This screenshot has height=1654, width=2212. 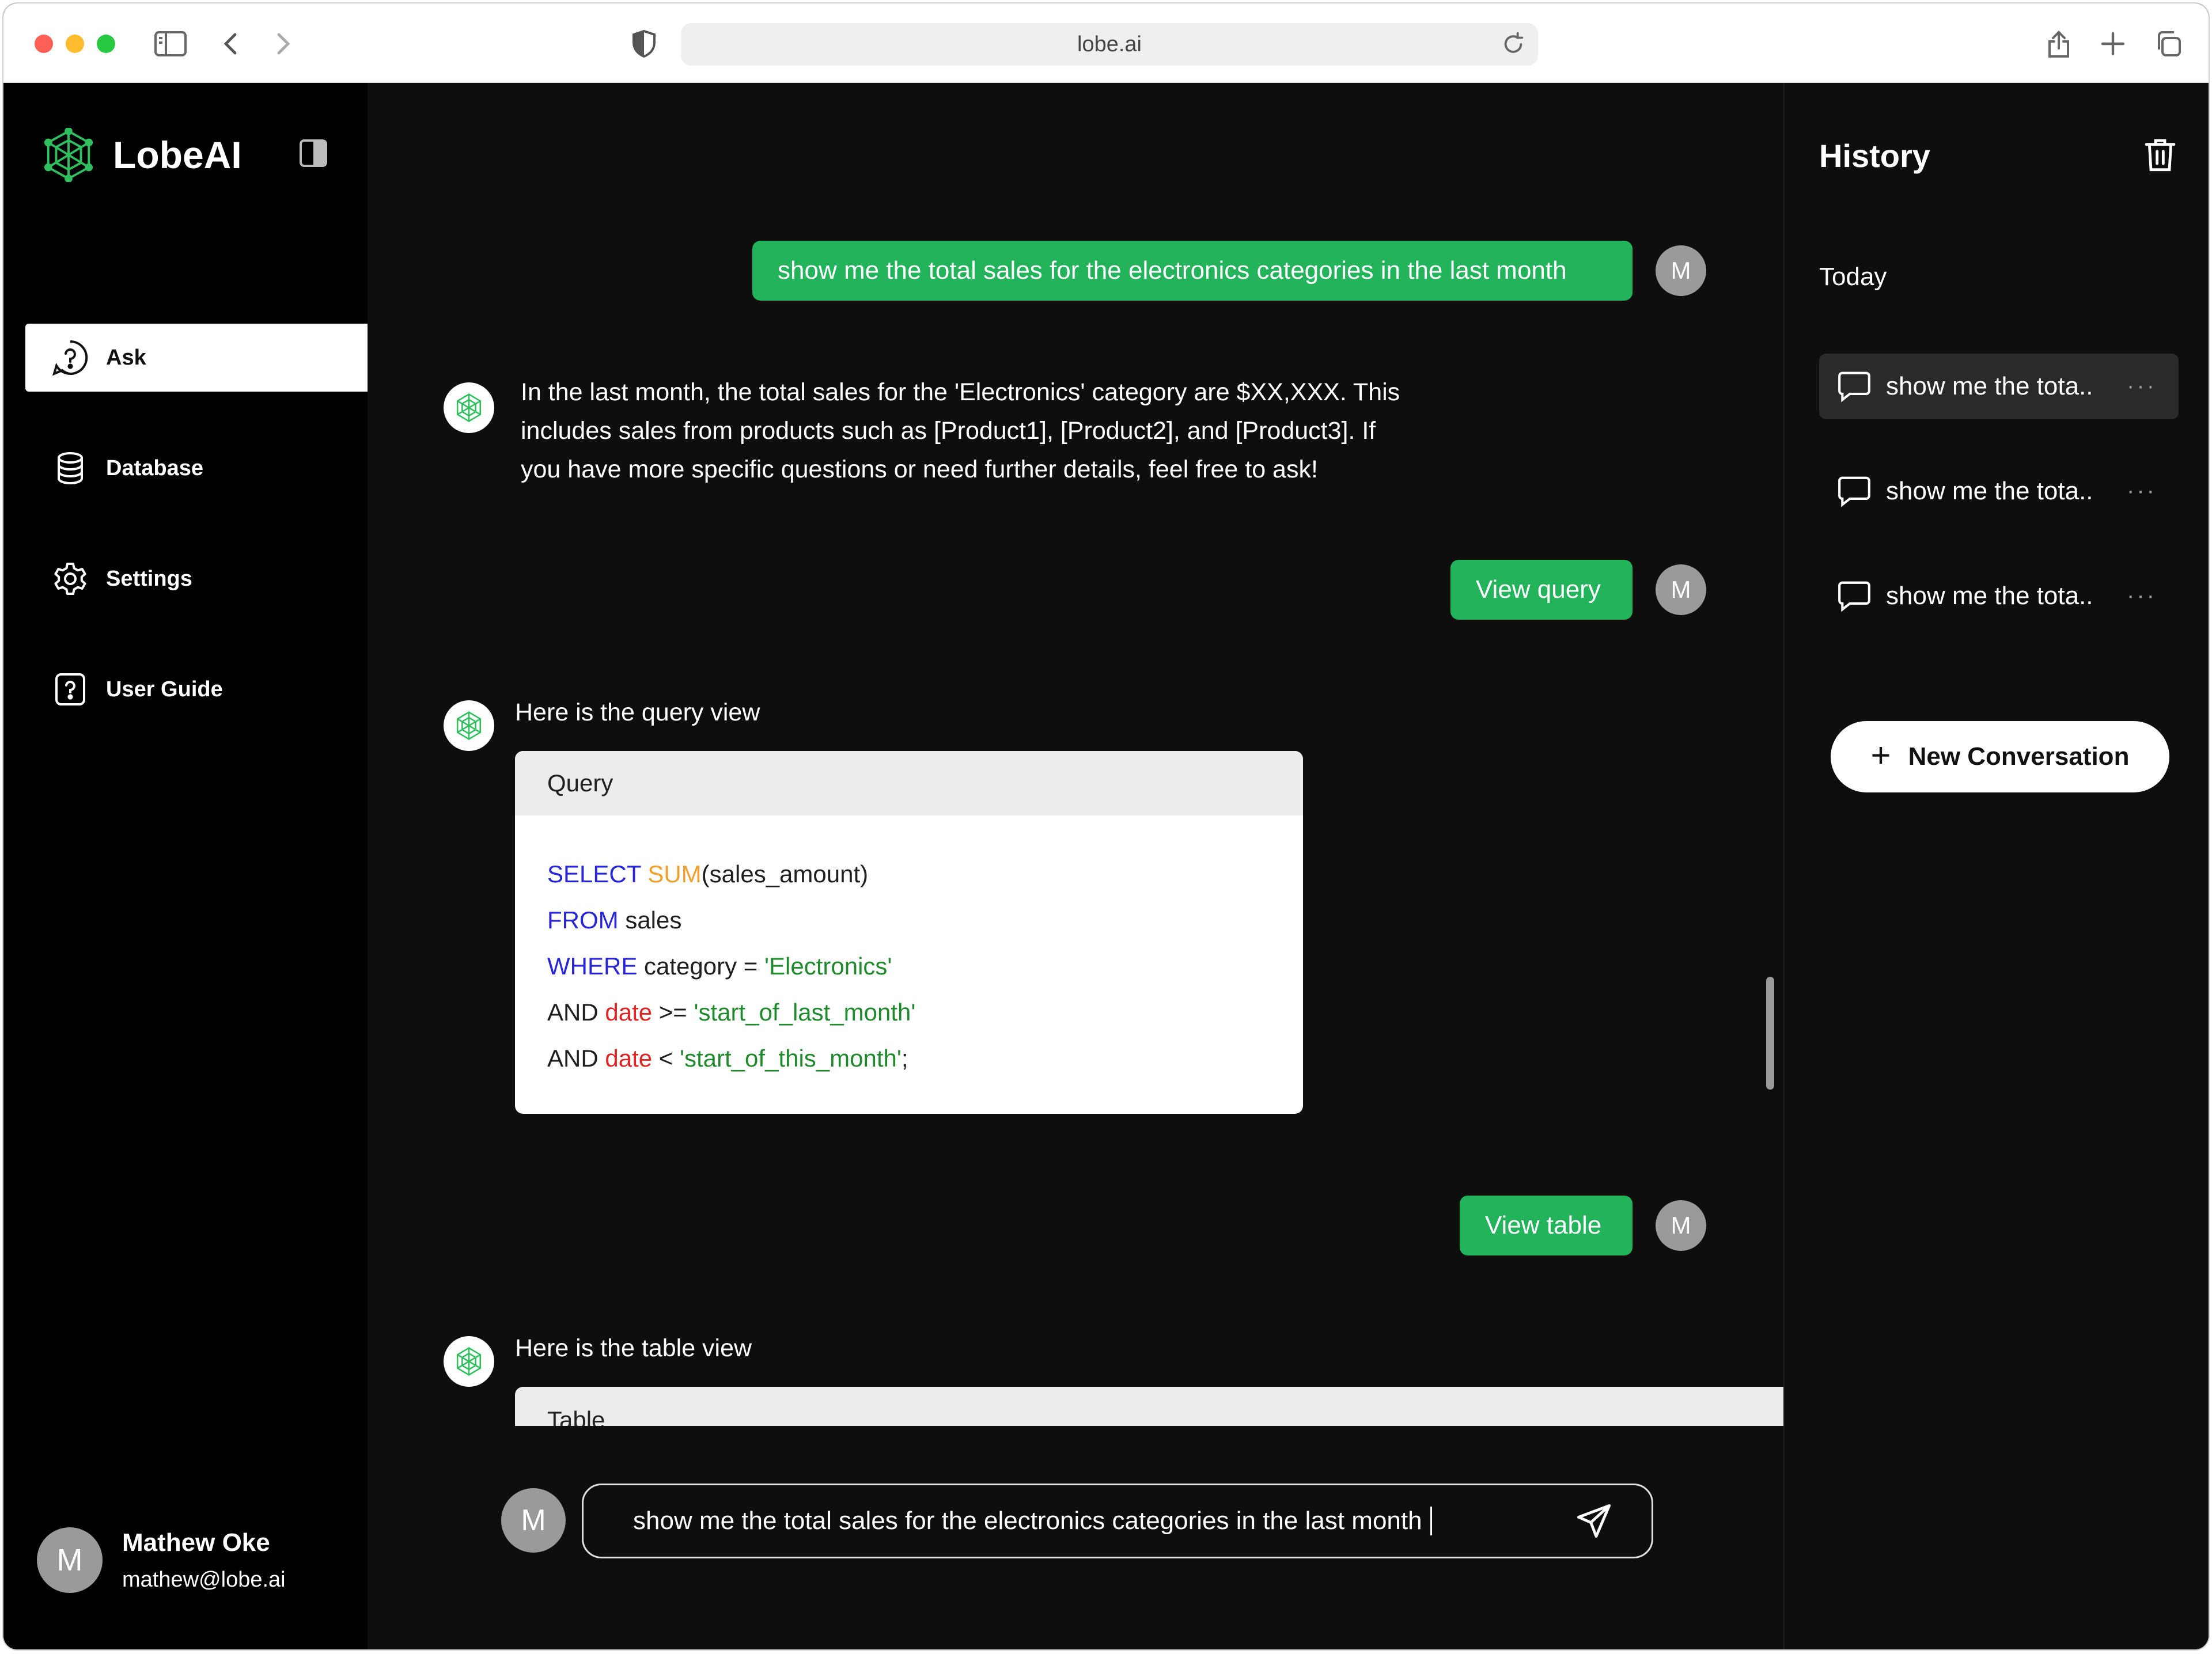 What do you see at coordinates (177, 155) in the screenshot?
I see `app-name: LobeAI` at bounding box center [177, 155].